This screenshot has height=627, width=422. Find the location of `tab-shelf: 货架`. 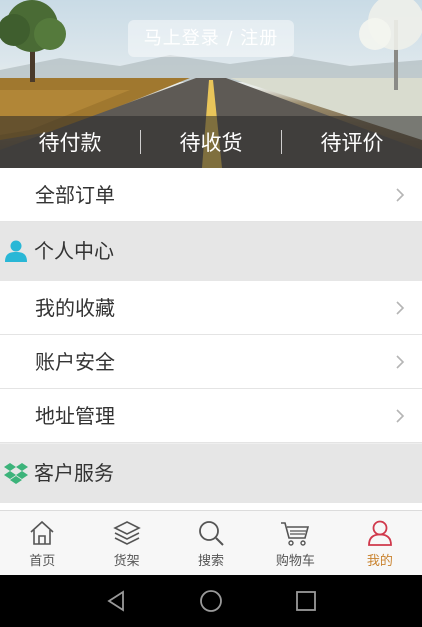

tab-shelf: 货架 is located at coordinates (126, 543).